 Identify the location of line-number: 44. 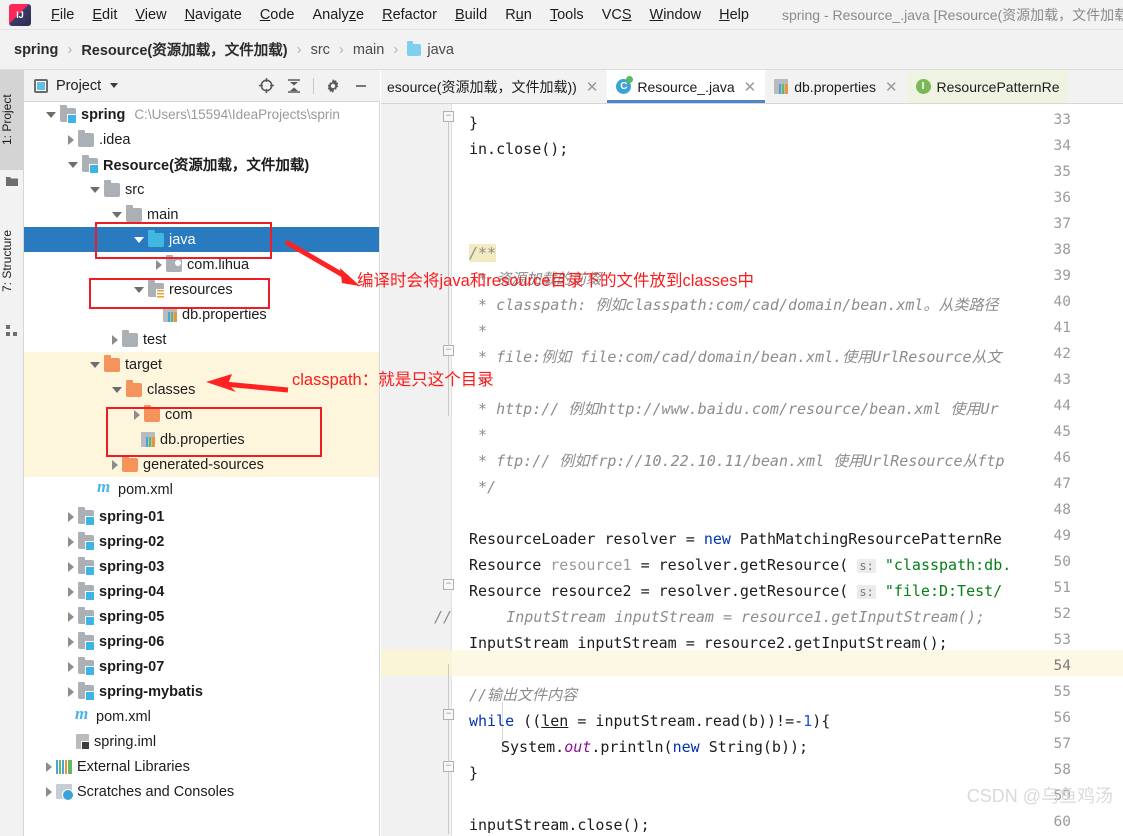
(1062, 406).